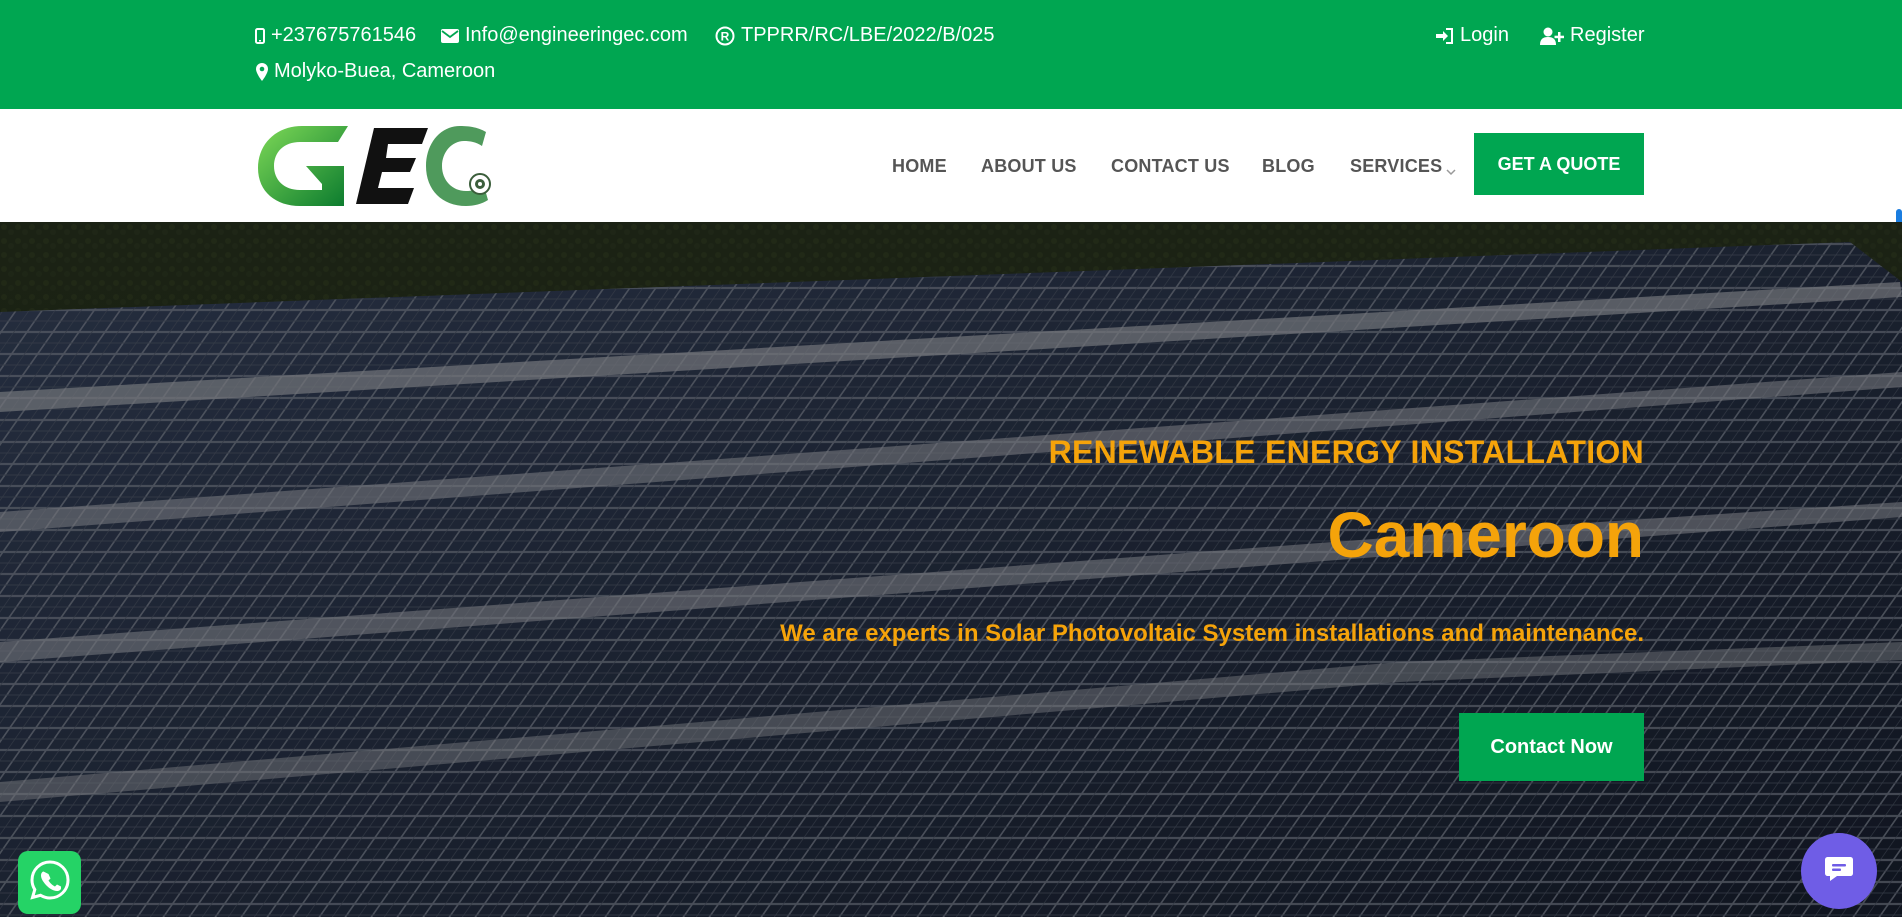 The width and height of the screenshot is (1902, 917). I want to click on location-info: Molyko-Buea, Cameroon, so click(375, 71).